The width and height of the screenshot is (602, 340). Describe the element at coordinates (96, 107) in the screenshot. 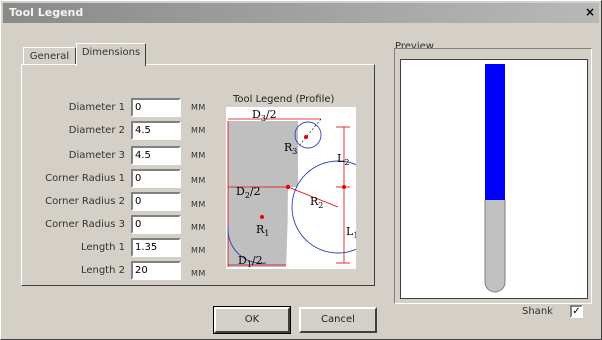

I see `diameter-1-label: Diameter 1` at that location.